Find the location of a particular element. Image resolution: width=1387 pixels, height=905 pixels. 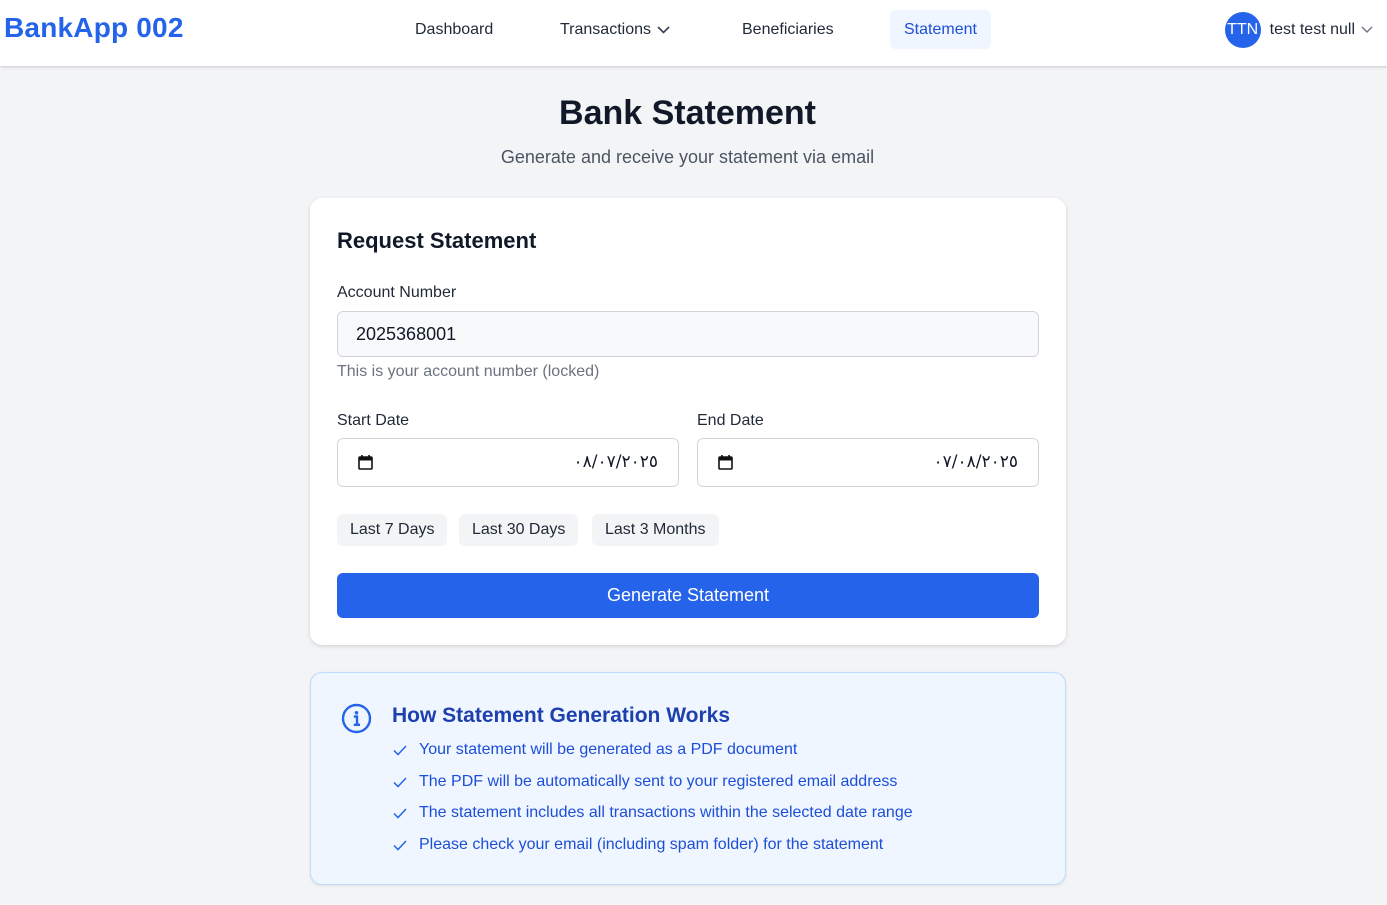

info-title: How Statement Generation Works is located at coordinates (561, 715).